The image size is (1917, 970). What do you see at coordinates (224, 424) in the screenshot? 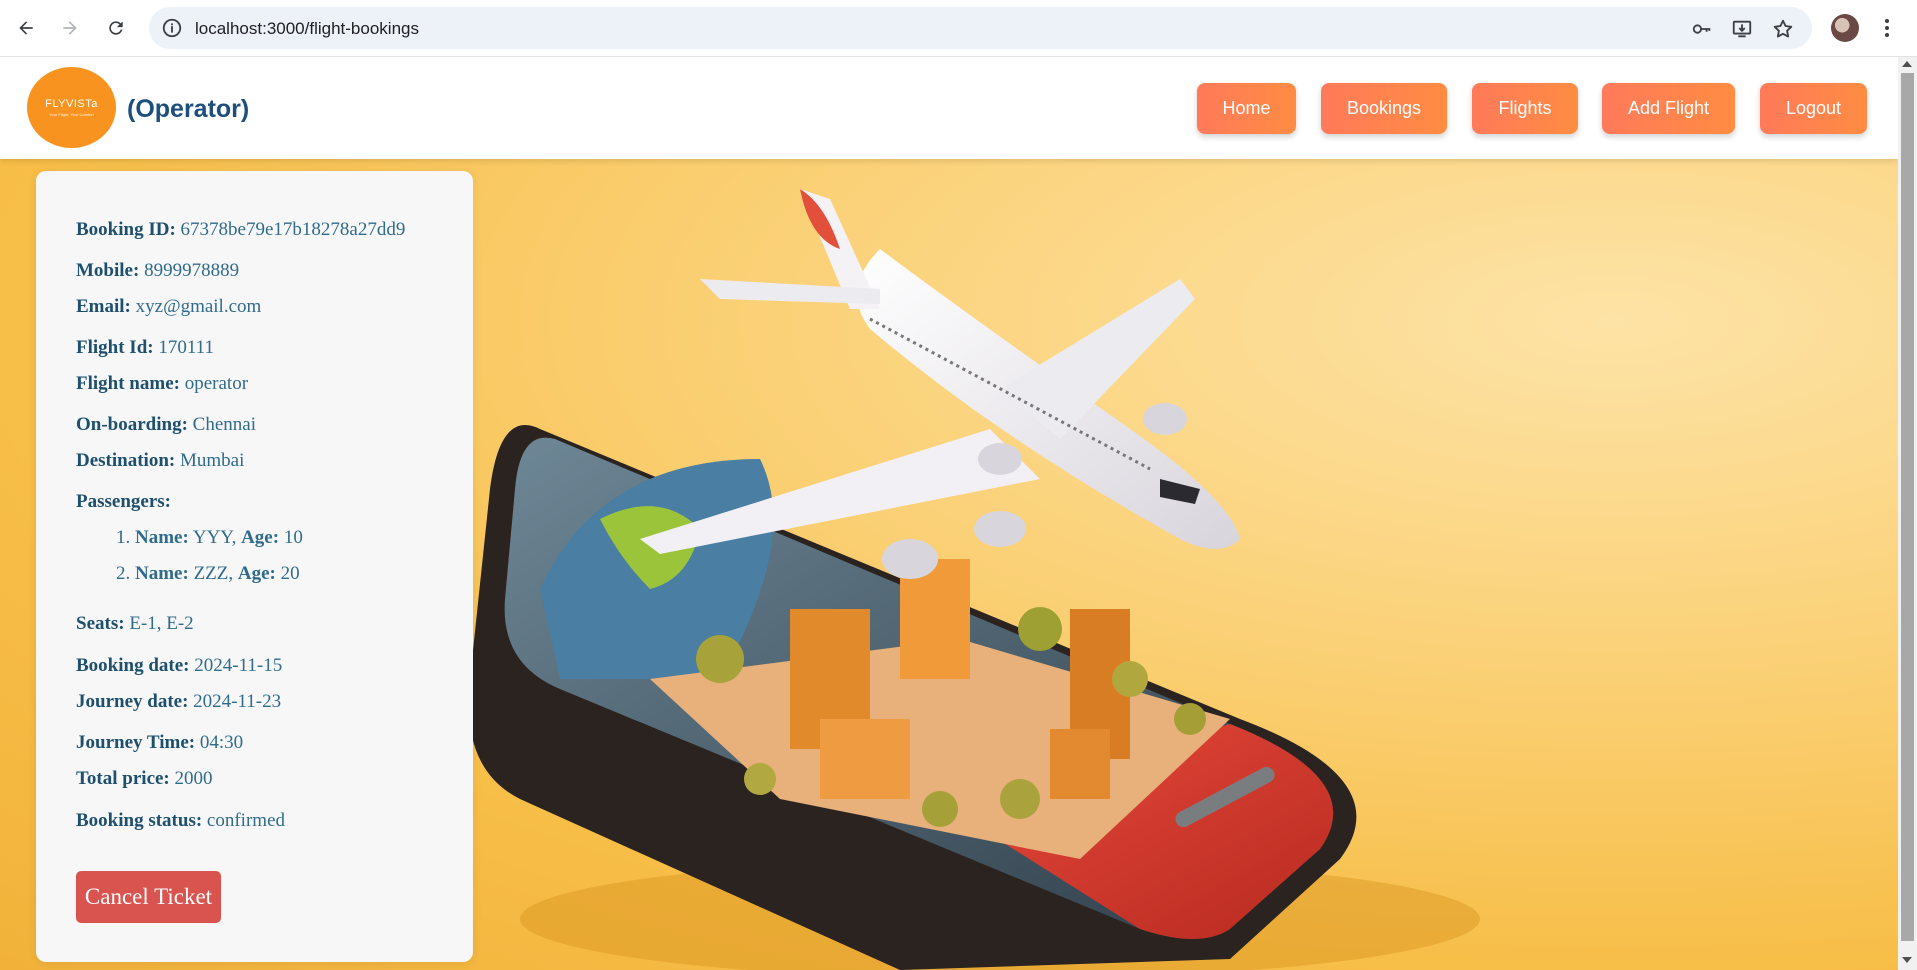
I see `onboarding-value: Chennai` at bounding box center [224, 424].